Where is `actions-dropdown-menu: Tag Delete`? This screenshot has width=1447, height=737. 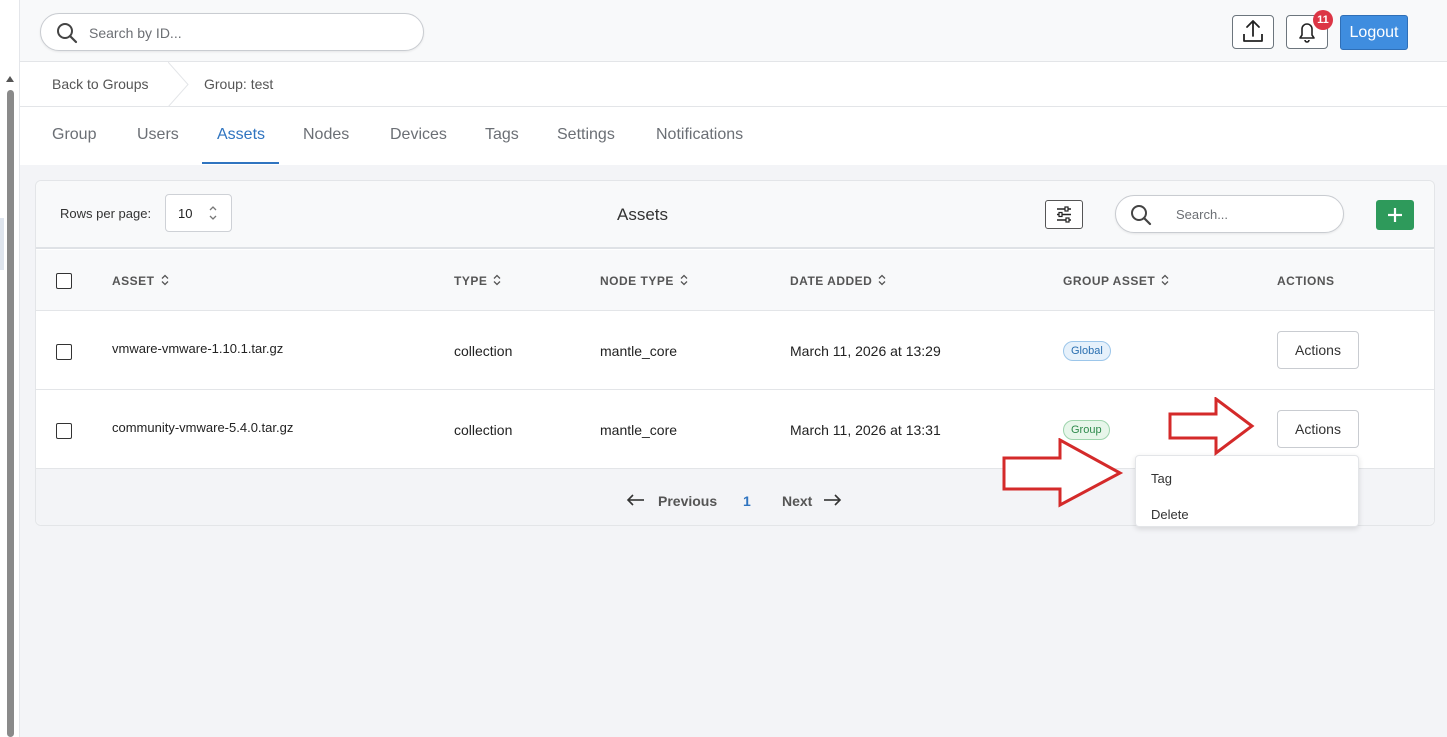 actions-dropdown-menu: Tag Delete is located at coordinates (1247, 491).